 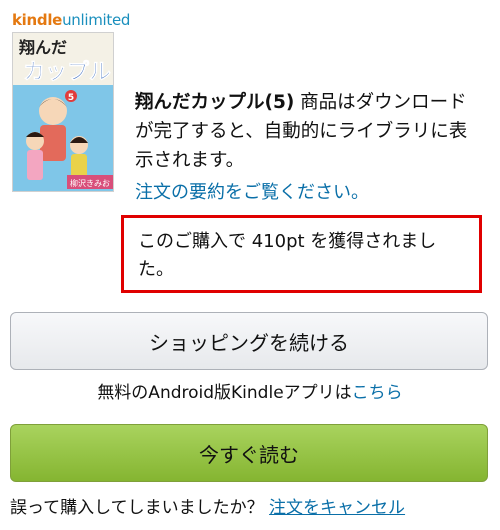 I want to click on cancel-order-line: 誤って購入してしまいましたか？ 注文をキャンセル, so click(x=207, y=508).